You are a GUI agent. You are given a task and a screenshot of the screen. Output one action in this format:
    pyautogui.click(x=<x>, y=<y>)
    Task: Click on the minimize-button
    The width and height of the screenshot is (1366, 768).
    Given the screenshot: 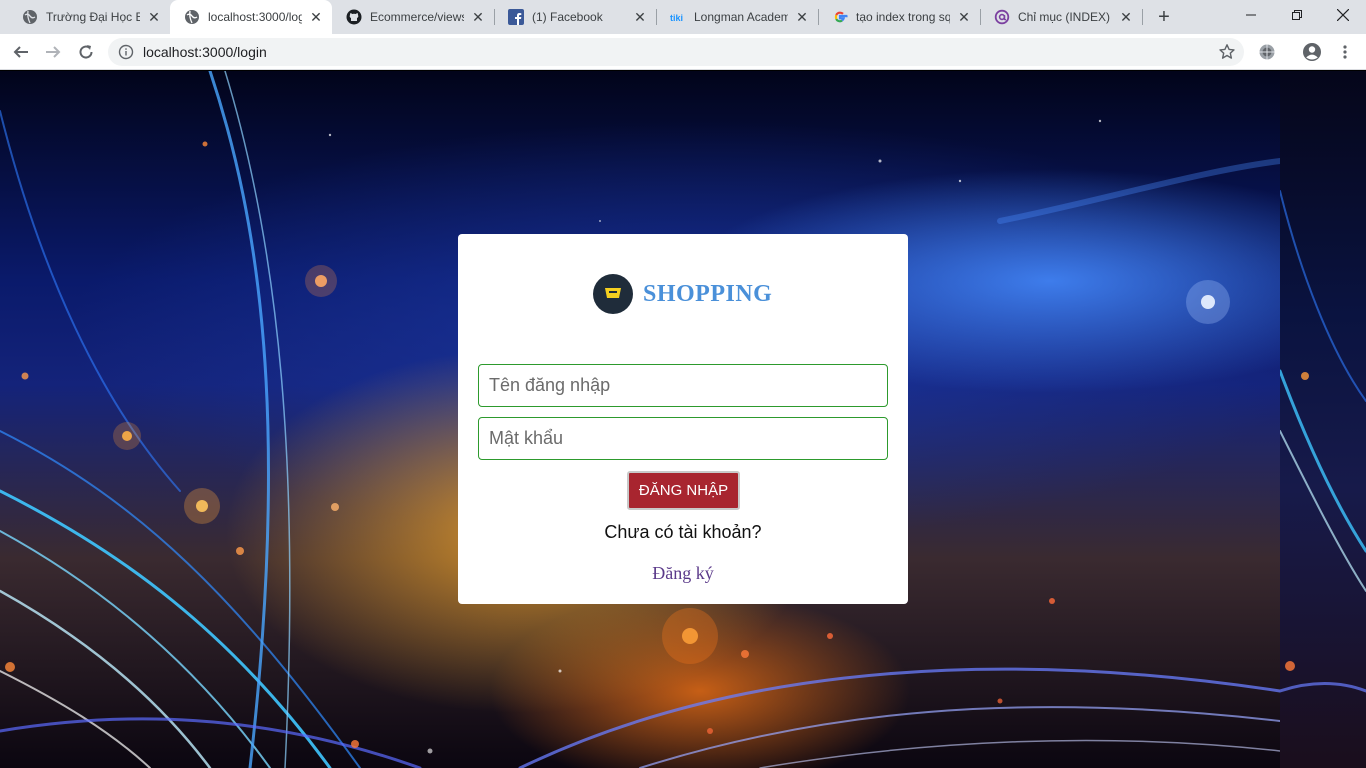 What is the action you would take?
    pyautogui.click(x=1251, y=15)
    